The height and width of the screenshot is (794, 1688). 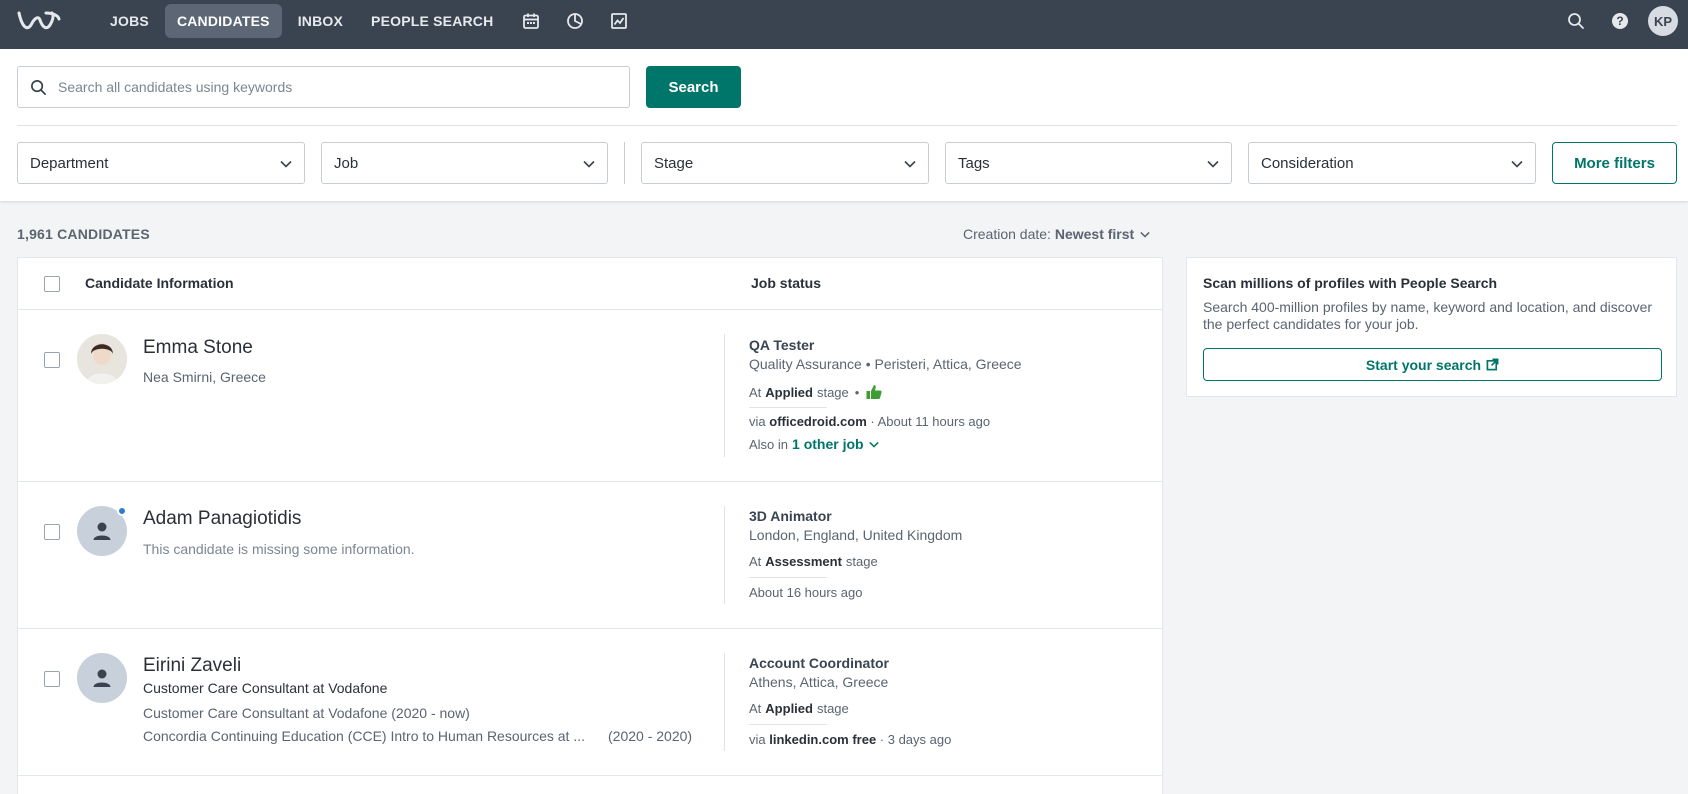 What do you see at coordinates (1088, 163) in the screenshot?
I see `tags-filter: Tags` at bounding box center [1088, 163].